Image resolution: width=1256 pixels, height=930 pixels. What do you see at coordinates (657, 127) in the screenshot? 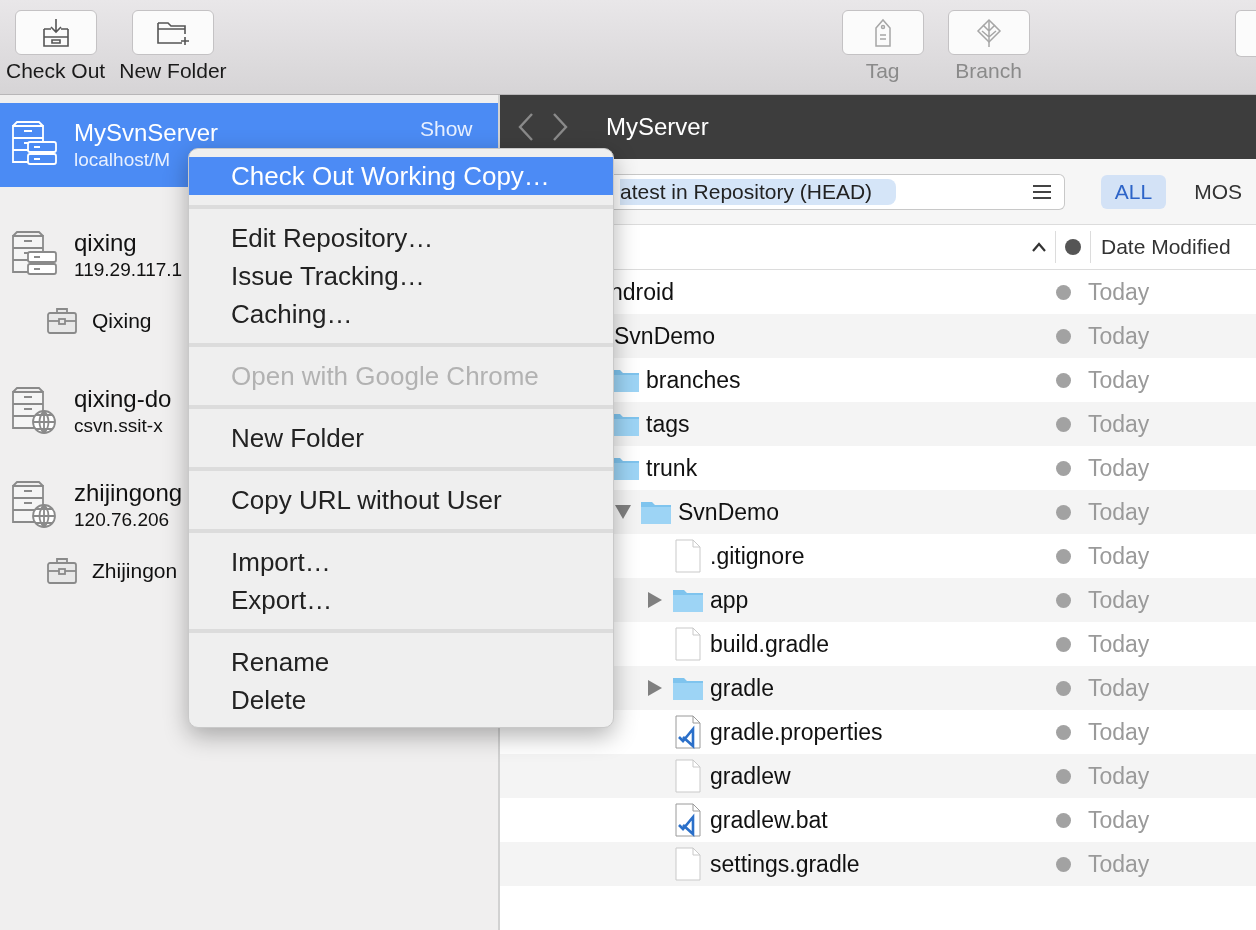
I see `location-title: MyServer` at bounding box center [657, 127].